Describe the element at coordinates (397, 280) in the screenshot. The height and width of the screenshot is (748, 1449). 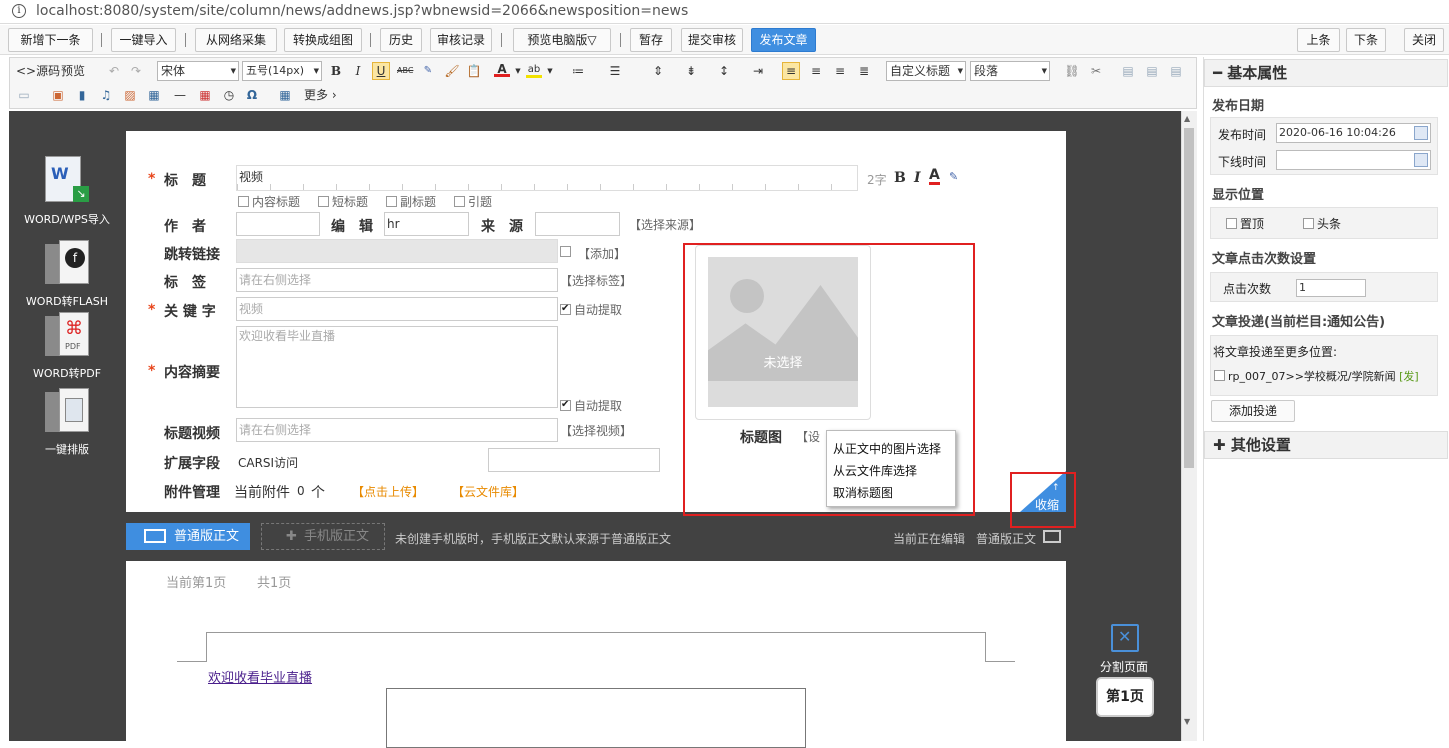
I see `tag-input: 请在右侧选择` at that location.